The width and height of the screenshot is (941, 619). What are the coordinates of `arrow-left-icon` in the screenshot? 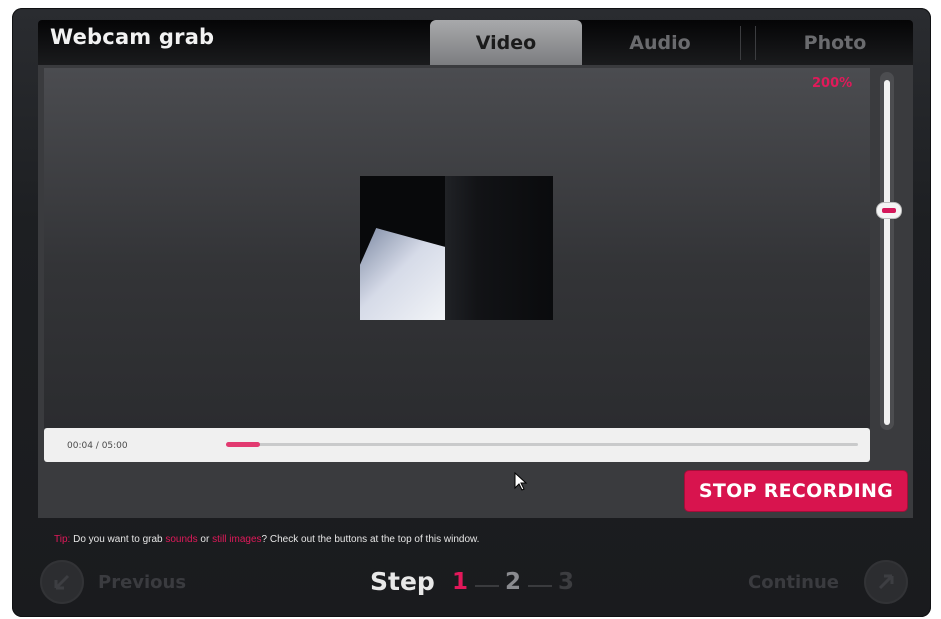 It's located at (62, 582).